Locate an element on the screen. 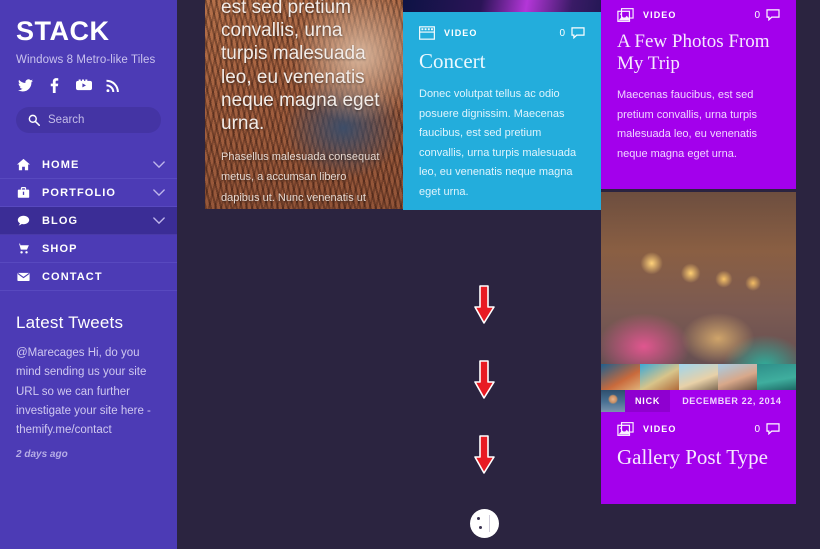 This screenshot has width=820, height=549. post-author: NICK is located at coordinates (648, 401).